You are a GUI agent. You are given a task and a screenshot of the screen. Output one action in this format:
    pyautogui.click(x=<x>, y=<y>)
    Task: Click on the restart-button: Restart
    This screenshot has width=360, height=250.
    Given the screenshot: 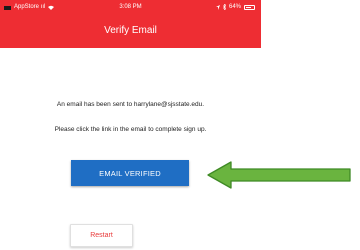 What is the action you would take?
    pyautogui.click(x=101, y=235)
    